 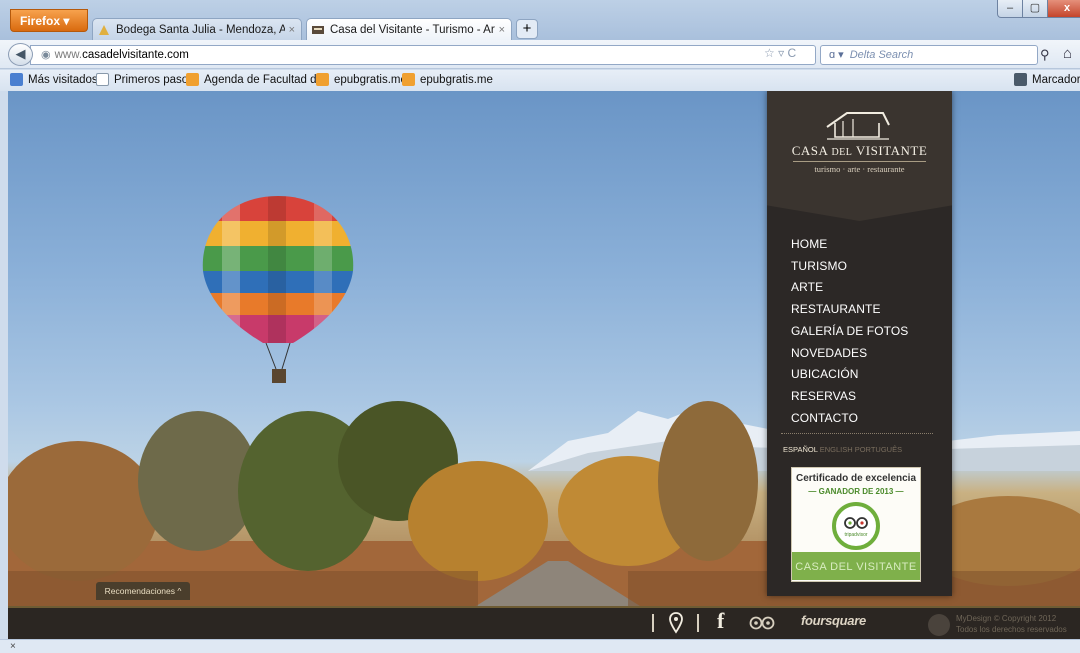 What do you see at coordinates (13, 646) in the screenshot?
I see `close-addon-bar-icon: ×` at bounding box center [13, 646].